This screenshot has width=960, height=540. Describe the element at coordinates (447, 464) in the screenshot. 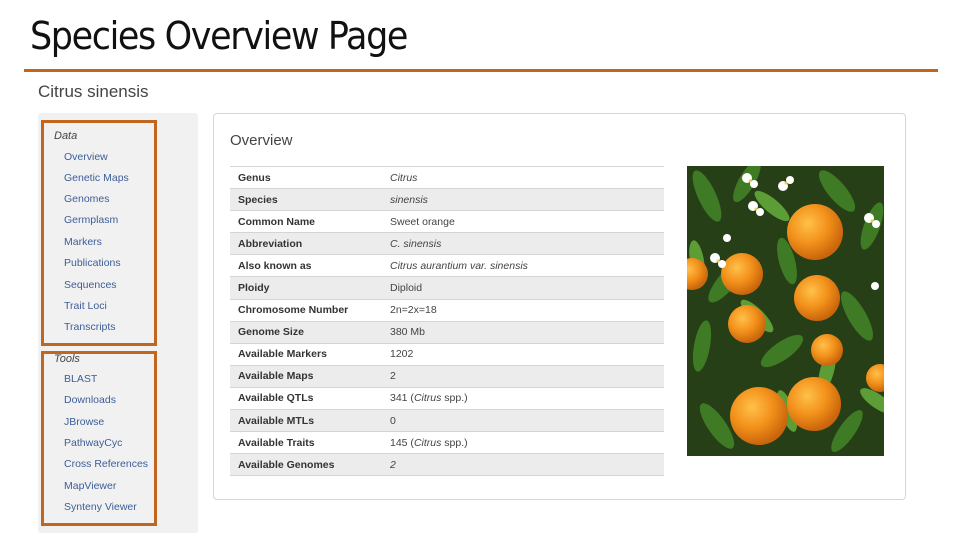

I see `table-row: Available Genomes 2` at that location.